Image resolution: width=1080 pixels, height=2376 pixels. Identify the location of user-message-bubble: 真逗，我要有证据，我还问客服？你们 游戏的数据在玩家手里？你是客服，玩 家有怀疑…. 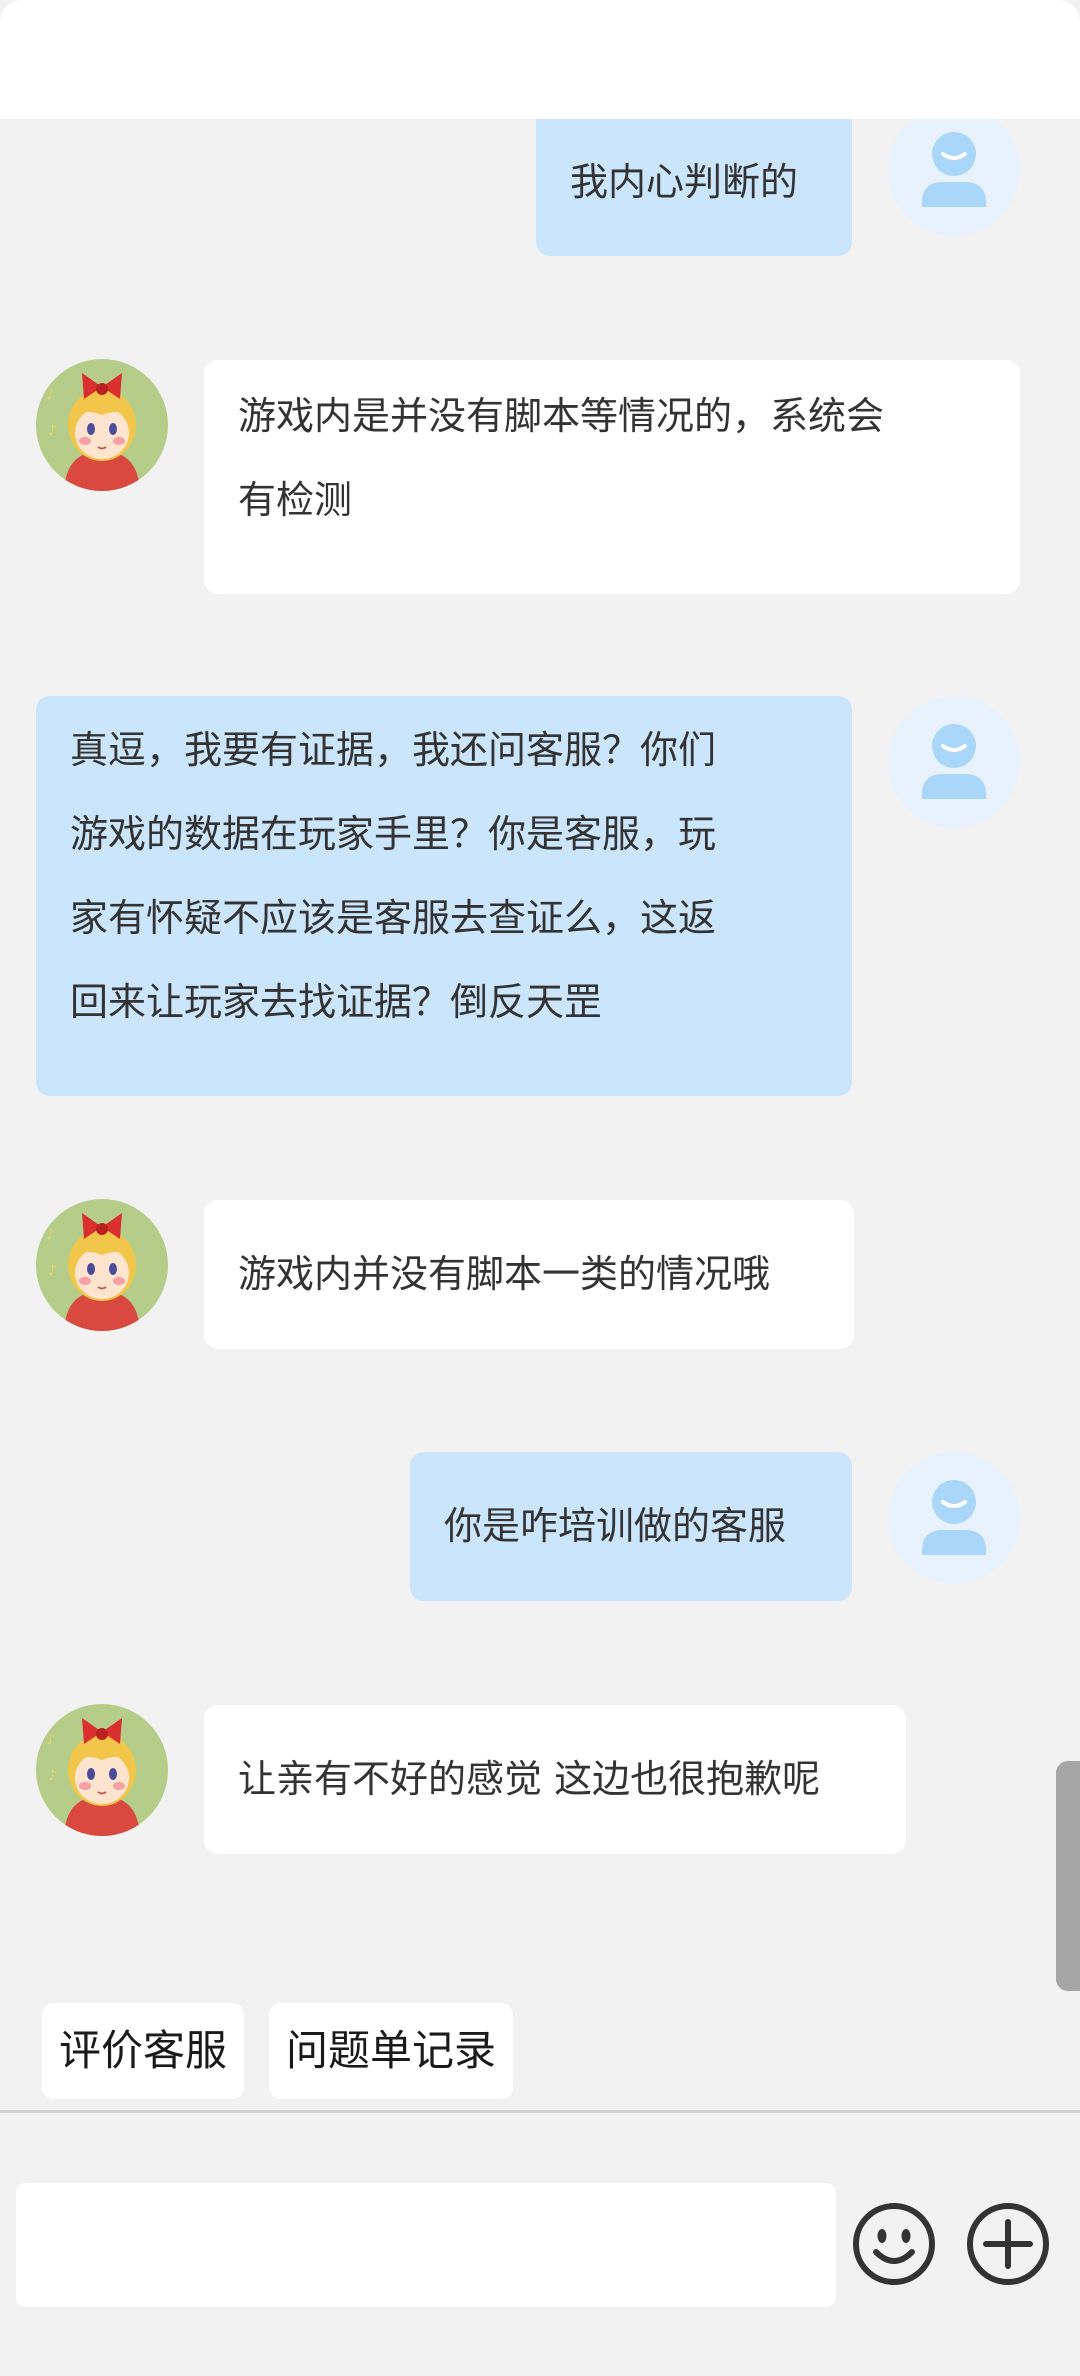
(444, 896).